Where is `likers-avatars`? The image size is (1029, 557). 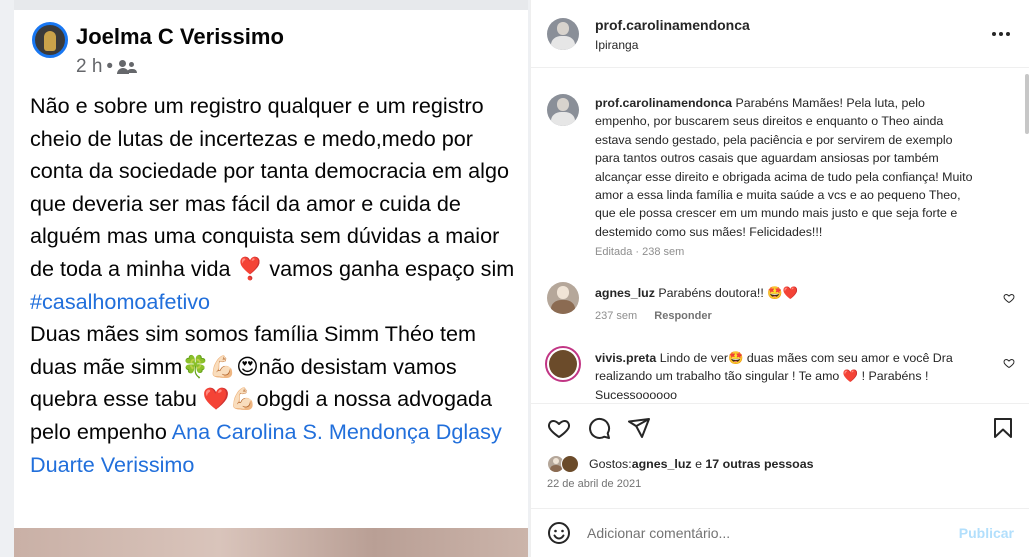 likers-avatars is located at coordinates (567, 464).